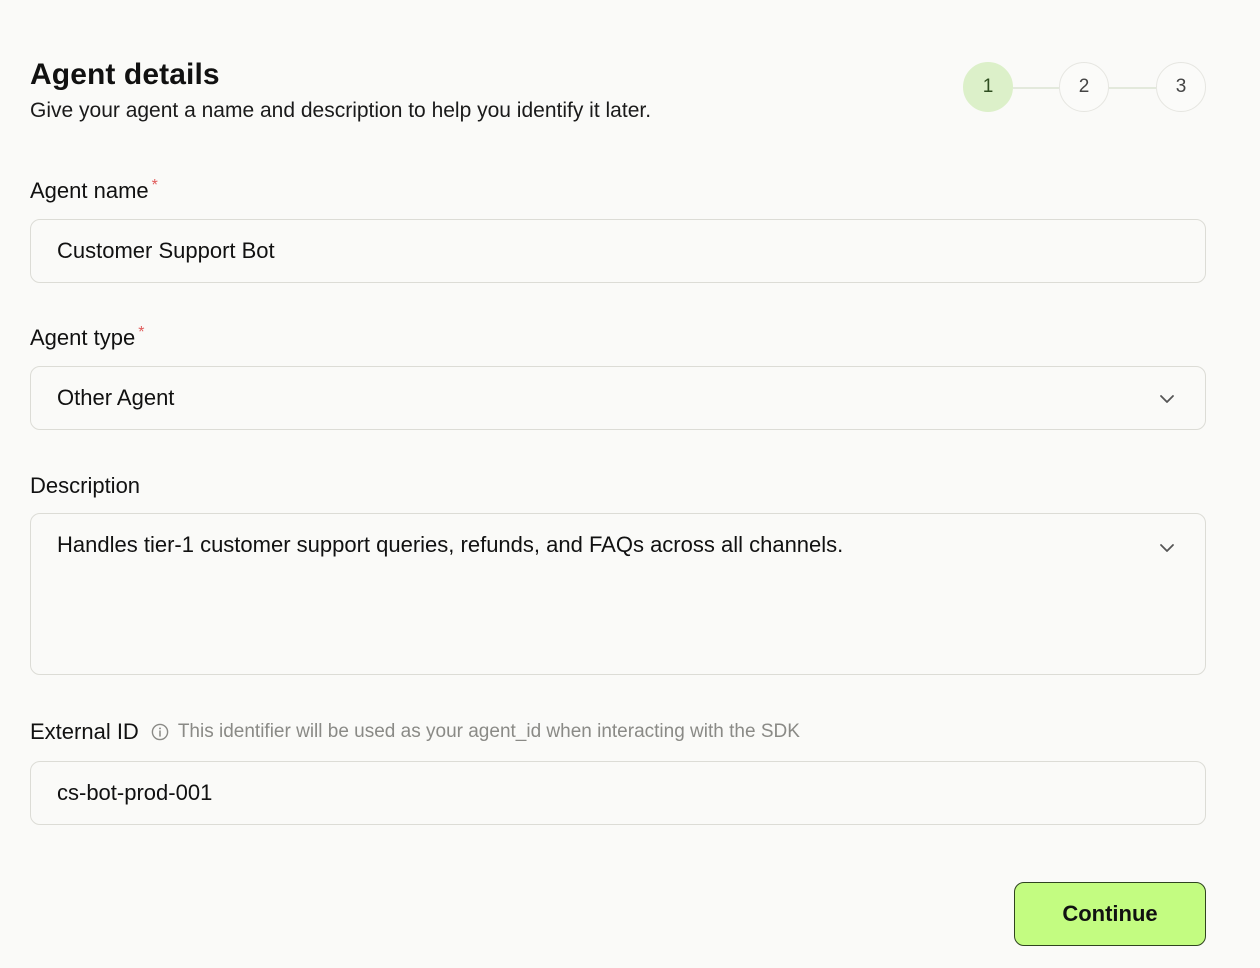 Image resolution: width=1260 pixels, height=968 pixels. What do you see at coordinates (125, 74) in the screenshot?
I see `page-title: Agent details` at bounding box center [125, 74].